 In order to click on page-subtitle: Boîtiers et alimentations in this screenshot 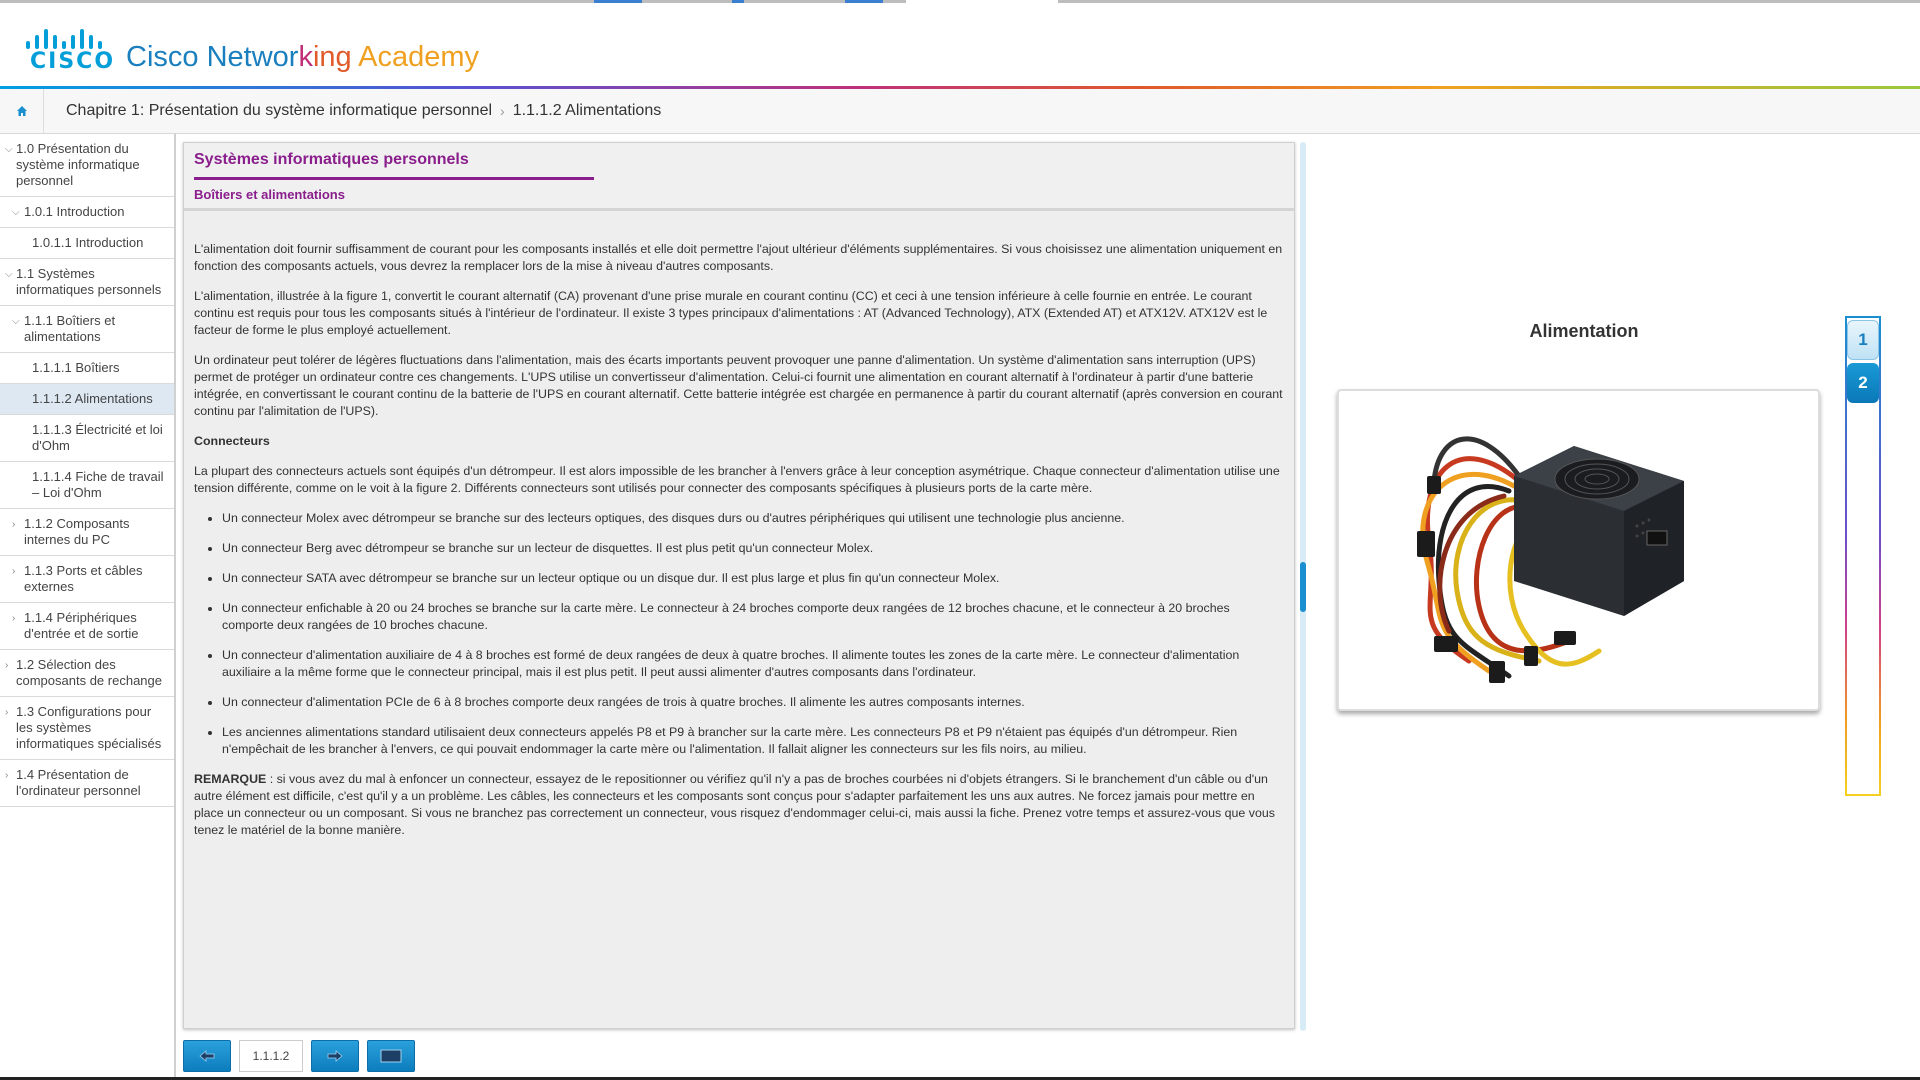, I will do `click(269, 194)`.